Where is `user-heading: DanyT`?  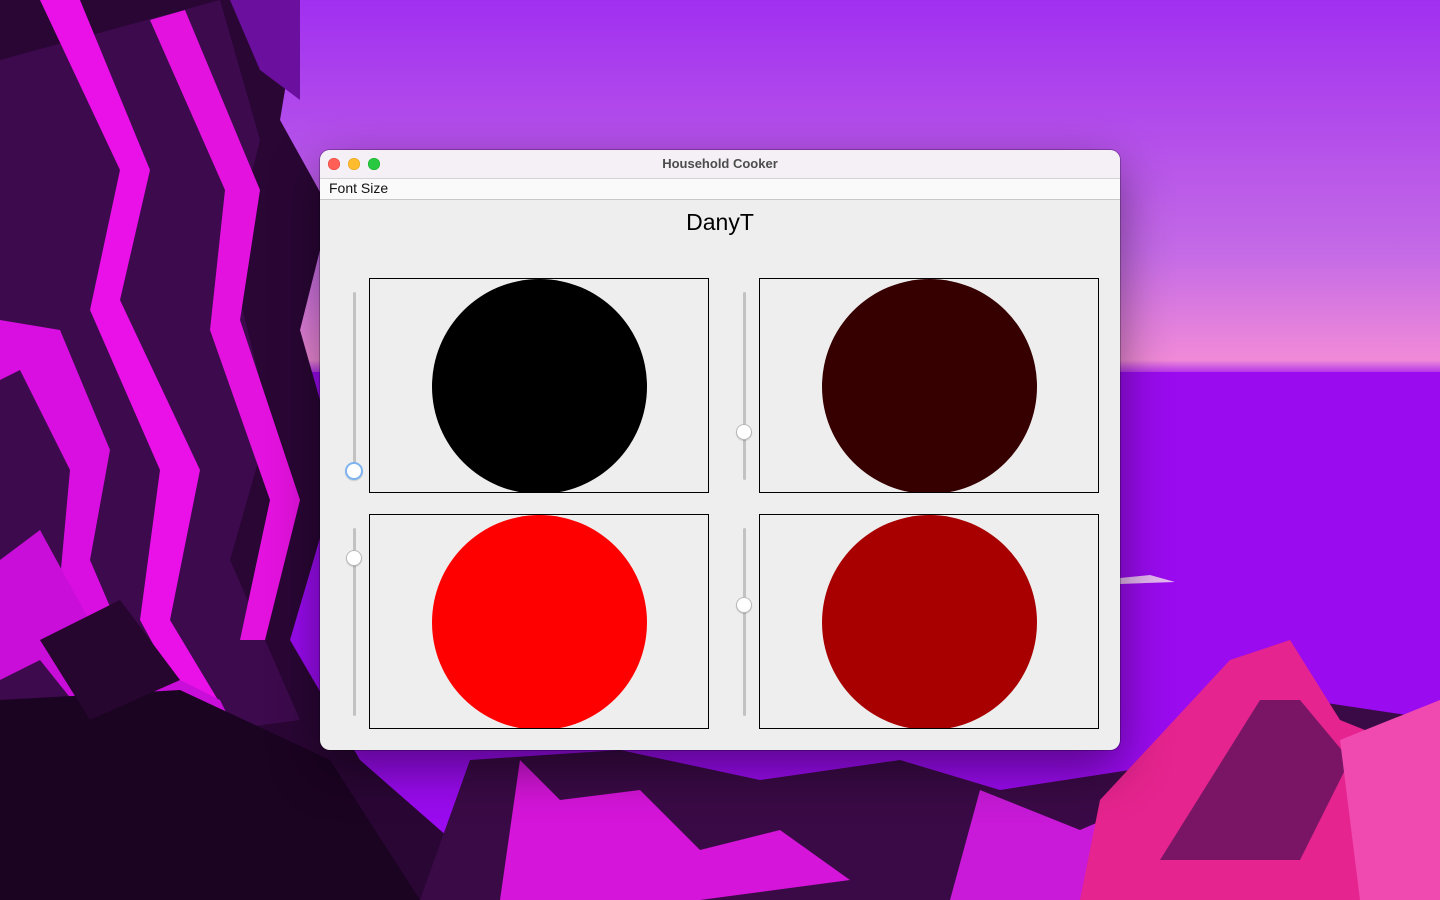
user-heading: DanyT is located at coordinates (720, 222).